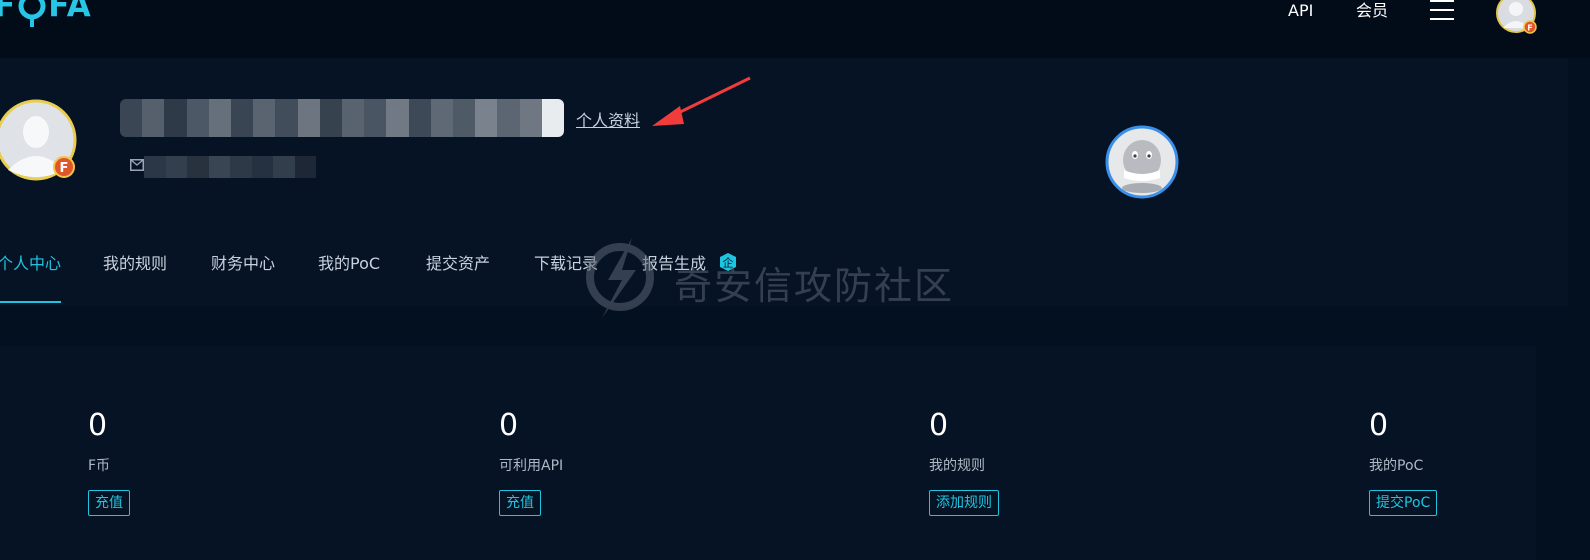 The height and width of the screenshot is (560, 1590). What do you see at coordinates (349, 264) in the screenshot?
I see `tab-my-poc: 我的PoC` at bounding box center [349, 264].